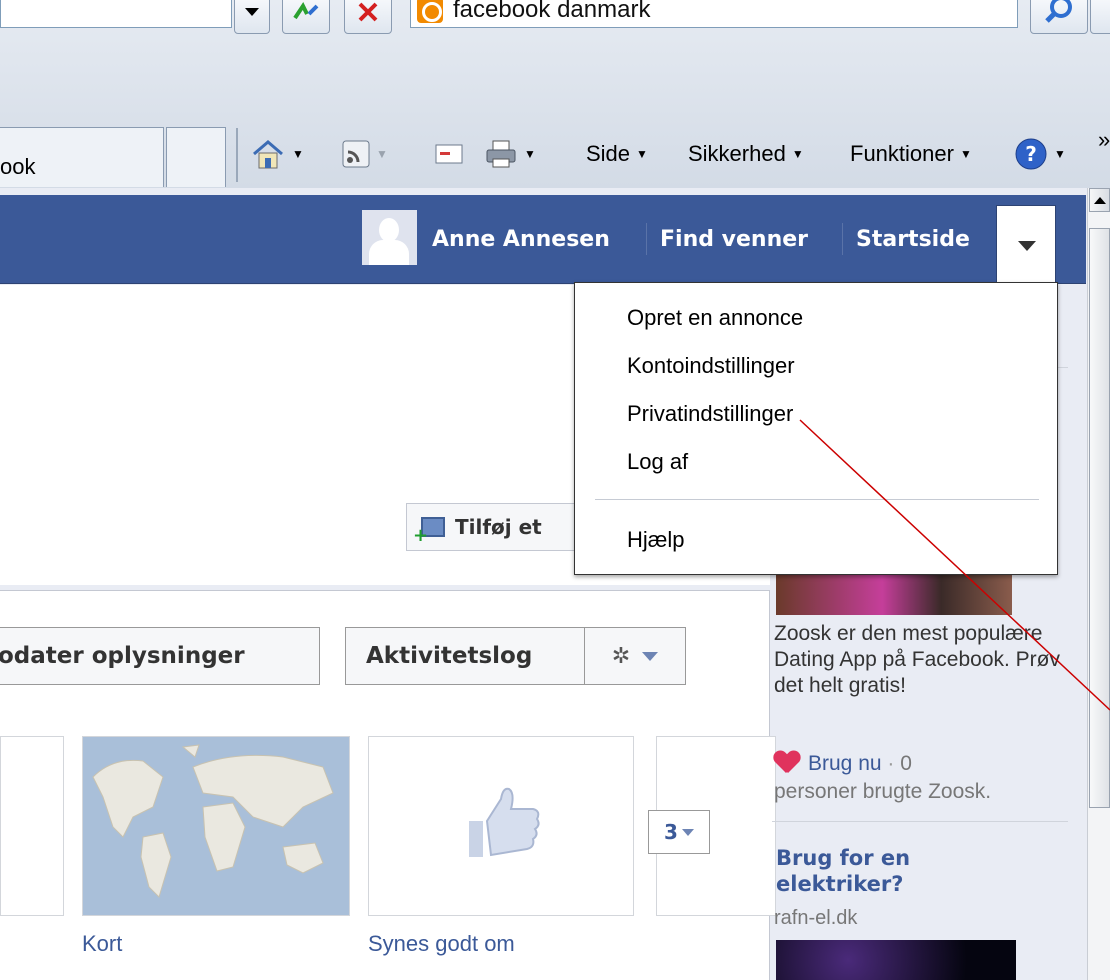  What do you see at coordinates (82, 157) in the screenshot?
I see `tab-facebook: ook` at bounding box center [82, 157].